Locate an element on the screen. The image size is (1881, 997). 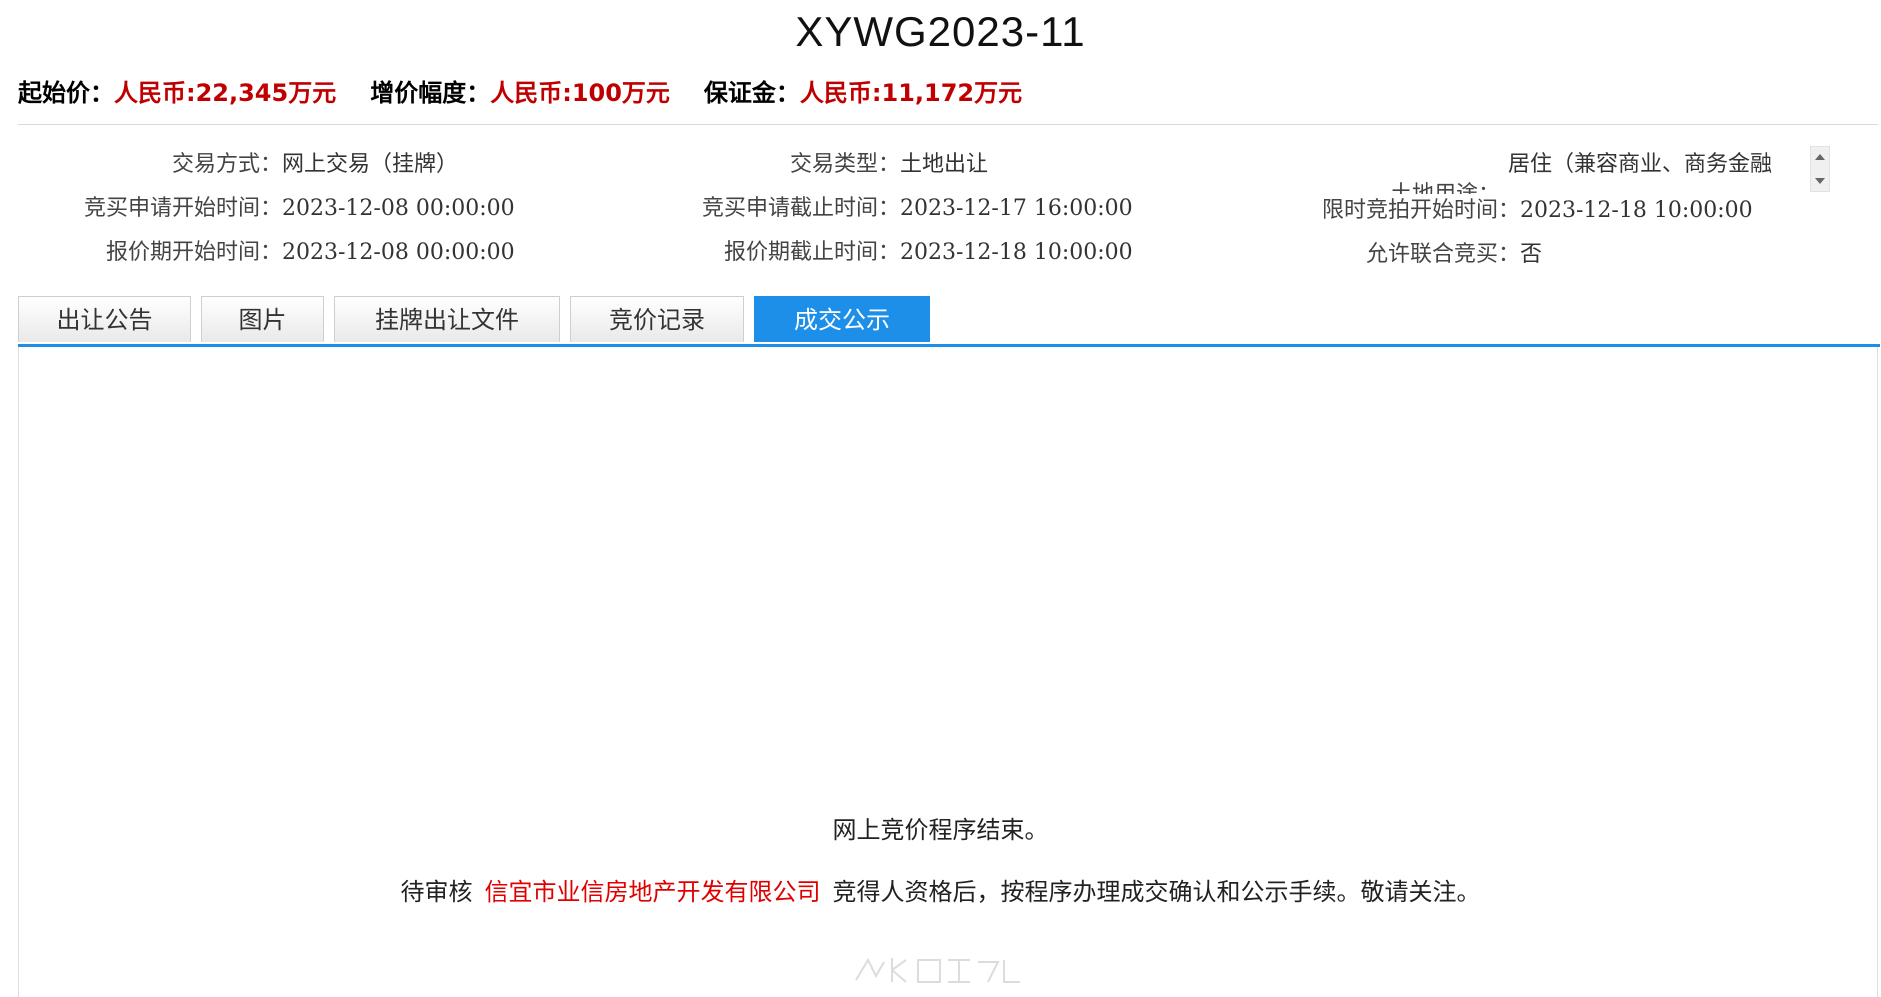
deposit-value: 人民币:11,172万元 is located at coordinates (911, 92).